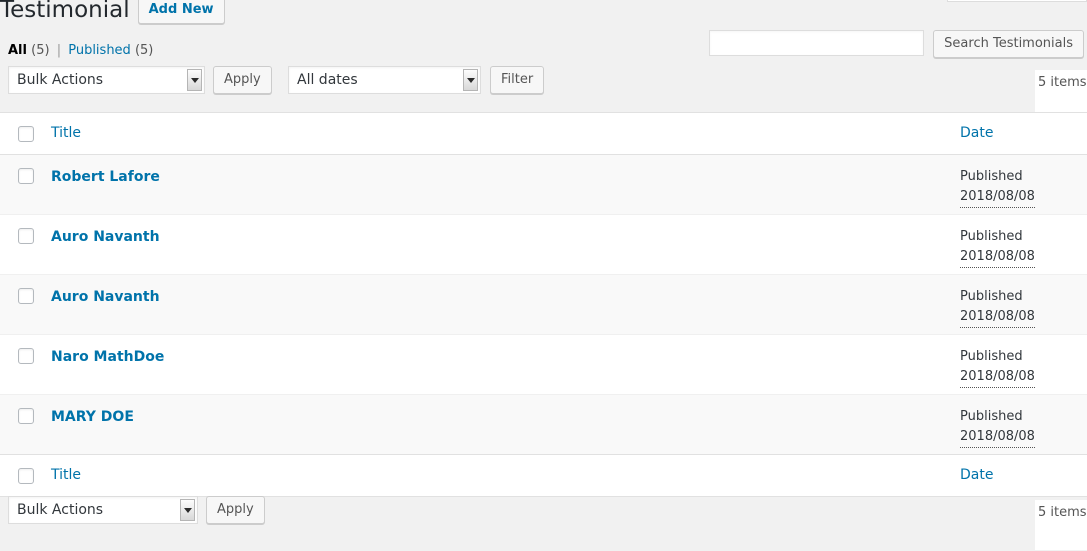 This screenshot has height=551, width=1087. What do you see at coordinates (504, 133) in the screenshot?
I see `header-cell-title: Title` at bounding box center [504, 133].